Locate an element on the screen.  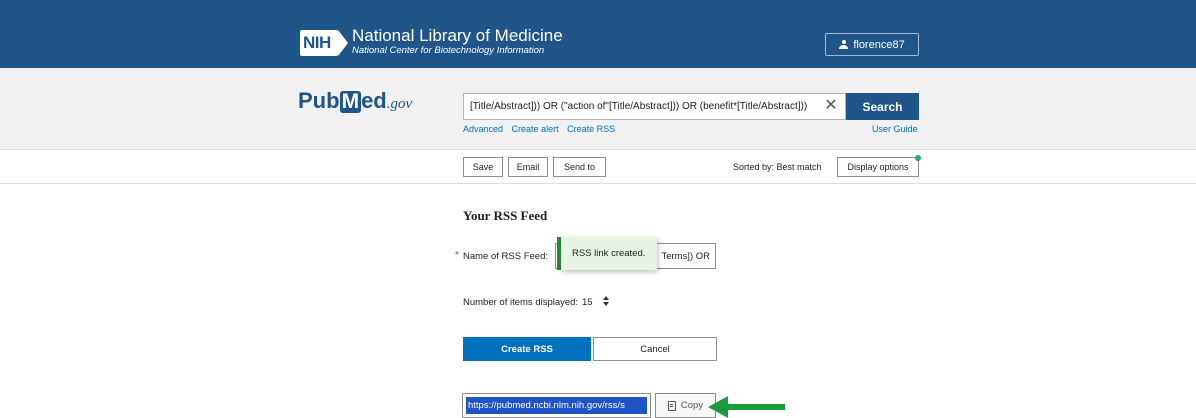
indicator-dot-icon is located at coordinates (918, 158).